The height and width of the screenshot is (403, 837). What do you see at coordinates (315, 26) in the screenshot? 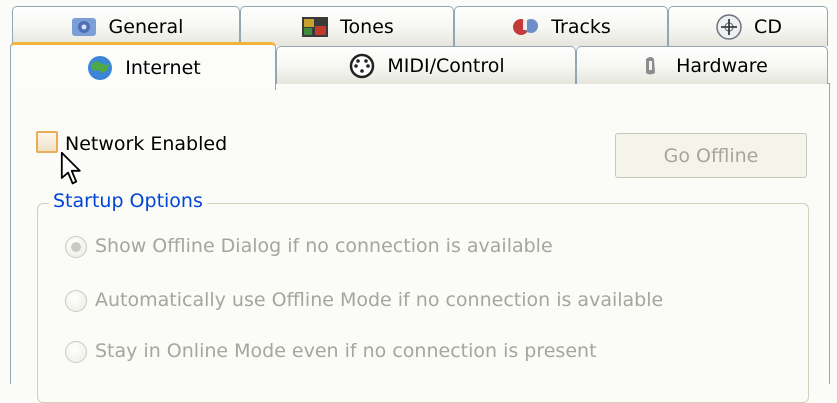
I see `tones-icon` at bounding box center [315, 26].